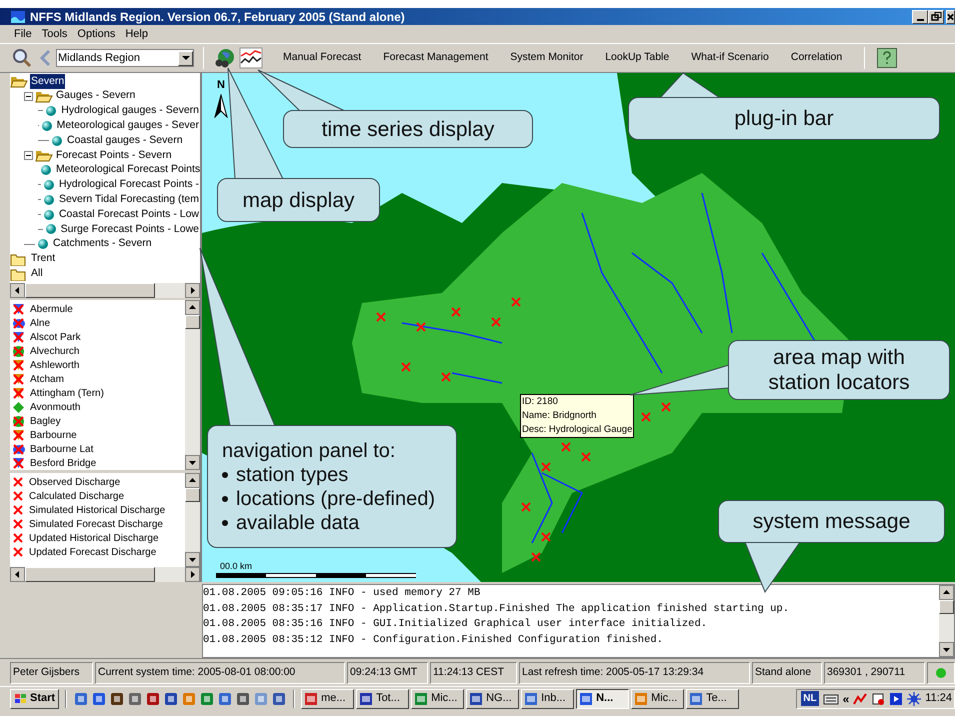  I want to click on close-button, so click(950, 17).